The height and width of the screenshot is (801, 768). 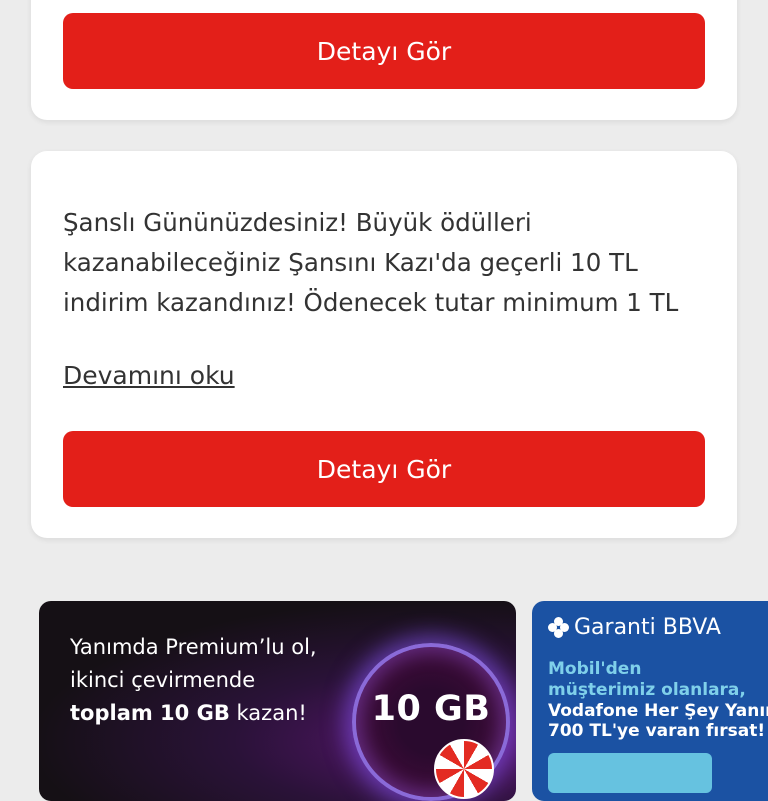 What do you see at coordinates (464, 769) in the screenshot?
I see `prize-wheel-icon` at bounding box center [464, 769].